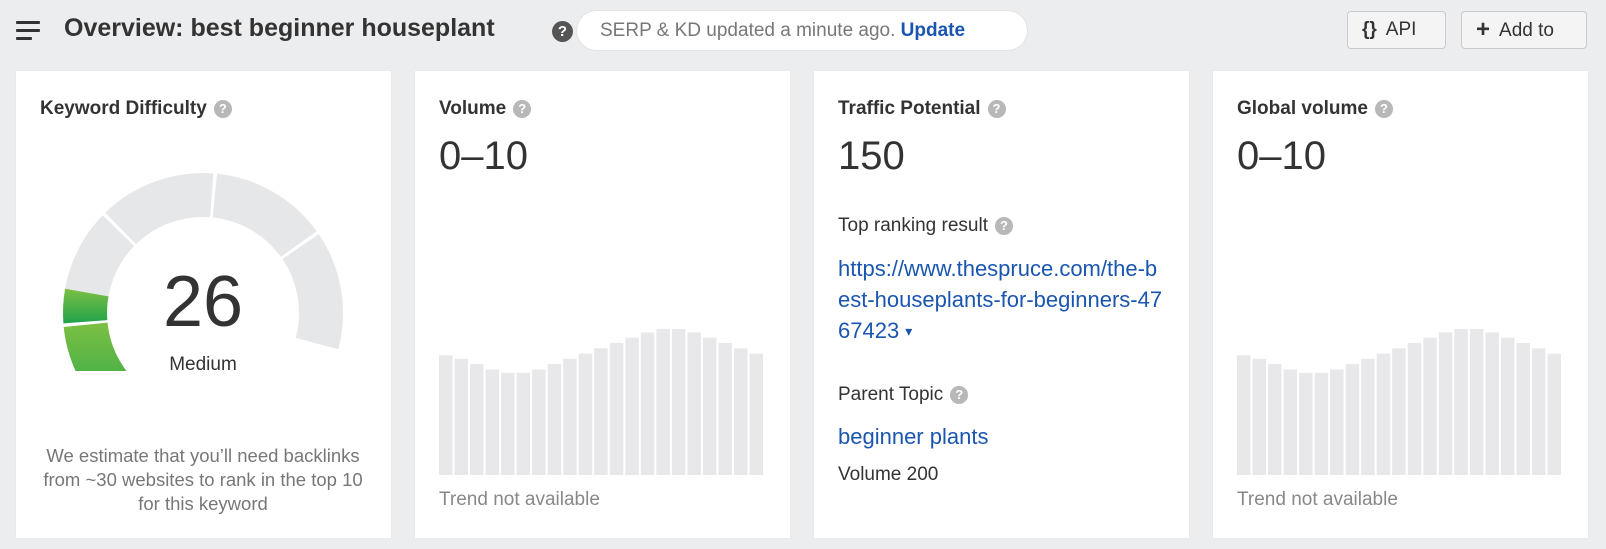 The width and height of the screenshot is (1606, 549). I want to click on parent-topic-label-text: Parent Topic, so click(891, 394).